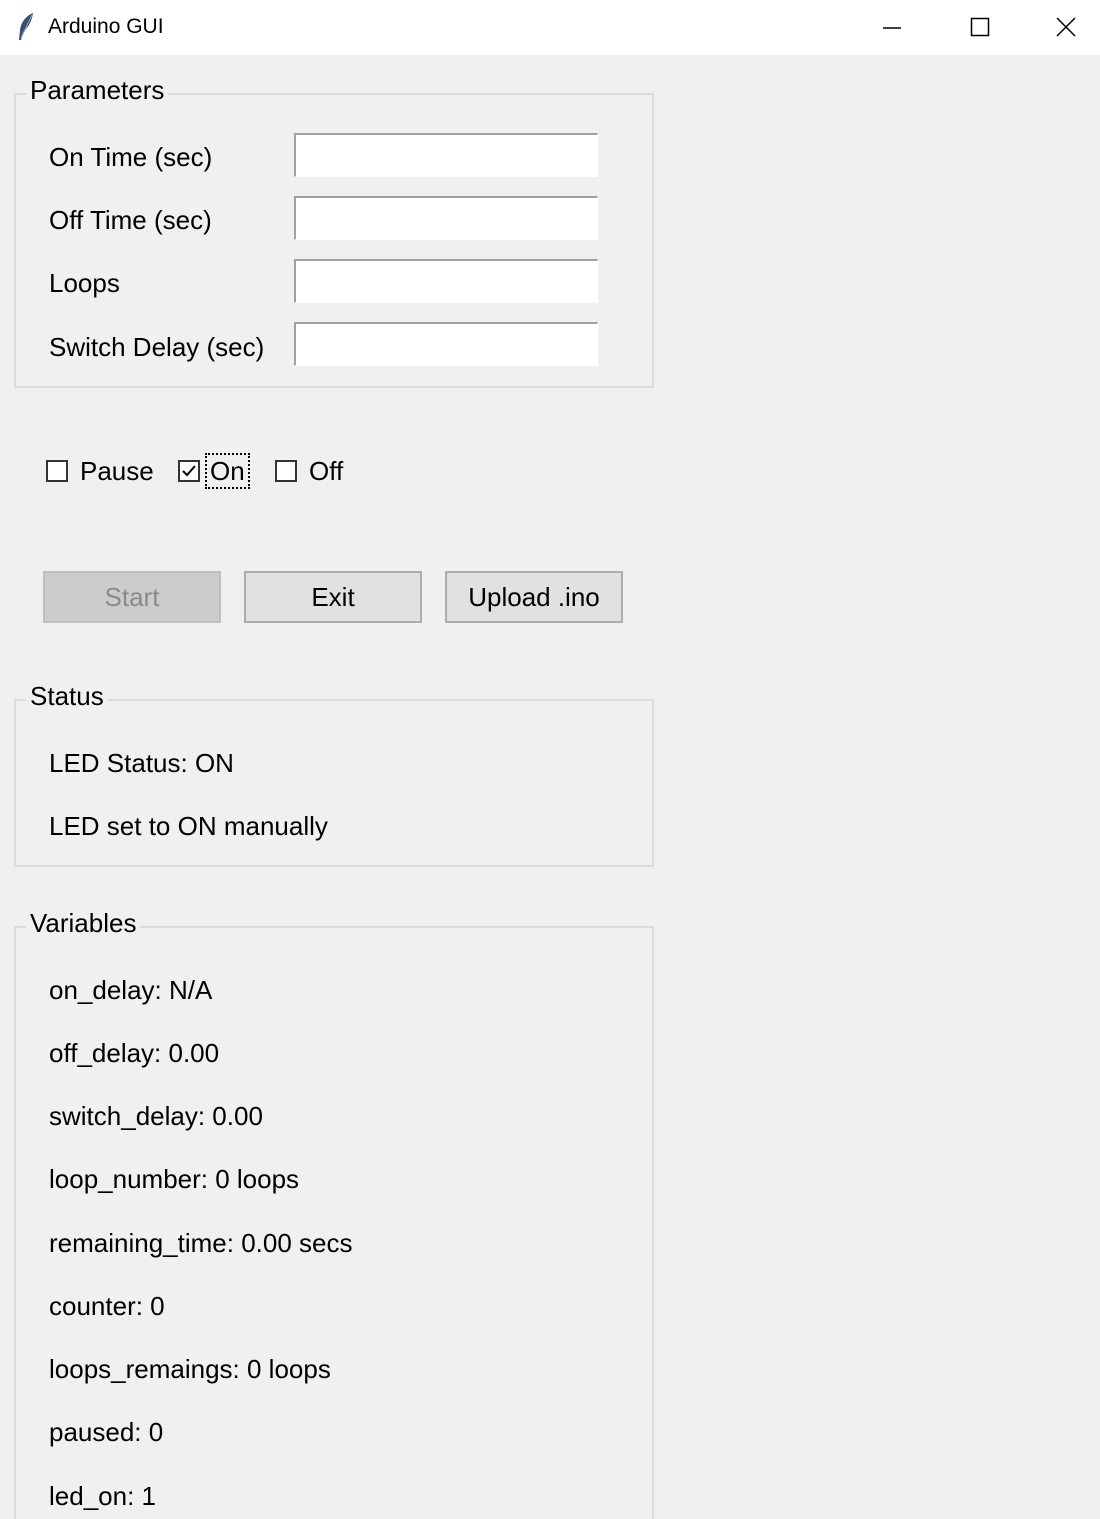  I want to click on minimize-icon, so click(892, 28).